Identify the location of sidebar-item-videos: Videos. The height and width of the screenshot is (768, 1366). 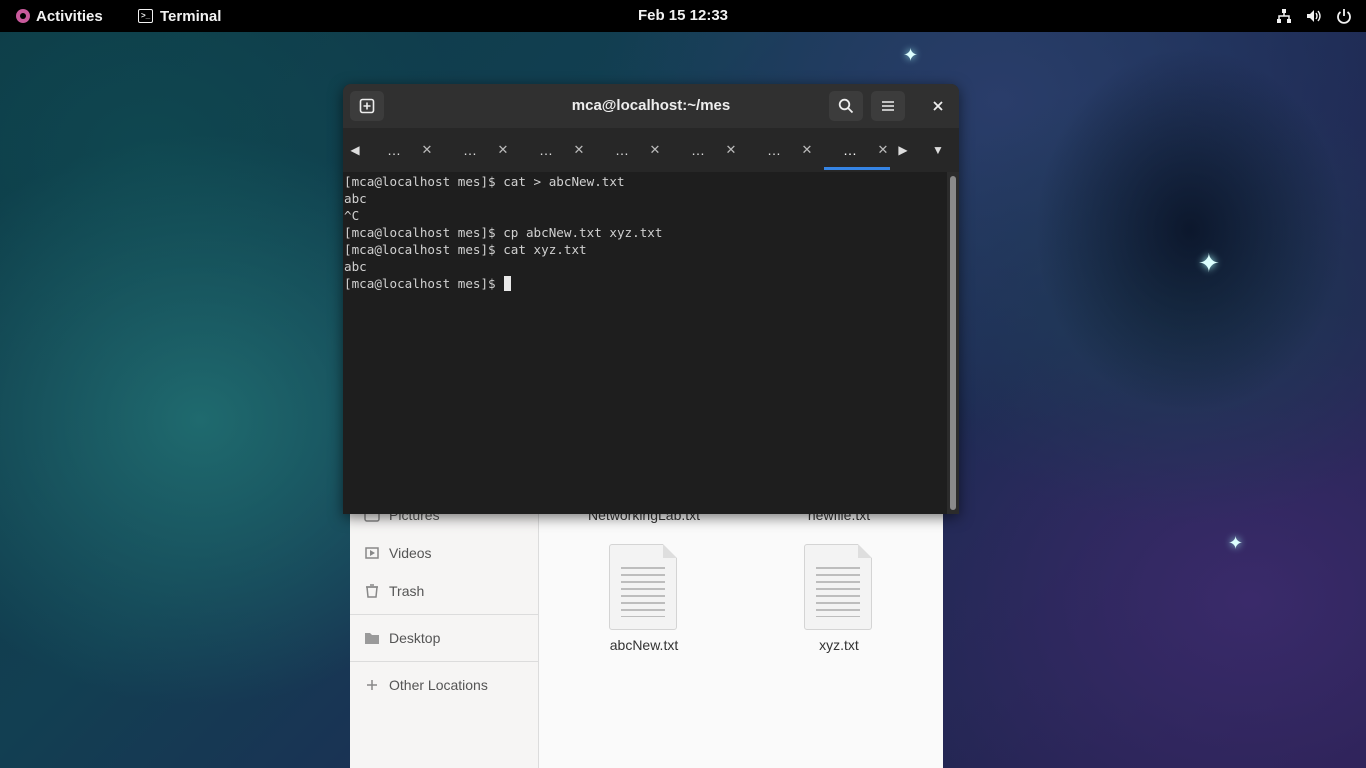
(398, 553).